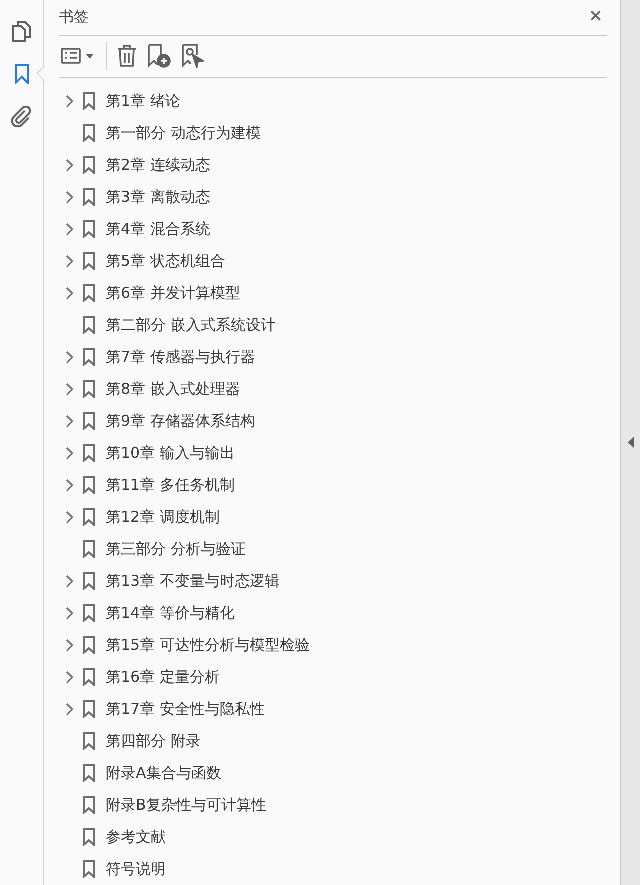 The image size is (640, 885). I want to click on bookmark-item: 第9章 存储器体系结构, so click(181, 421).